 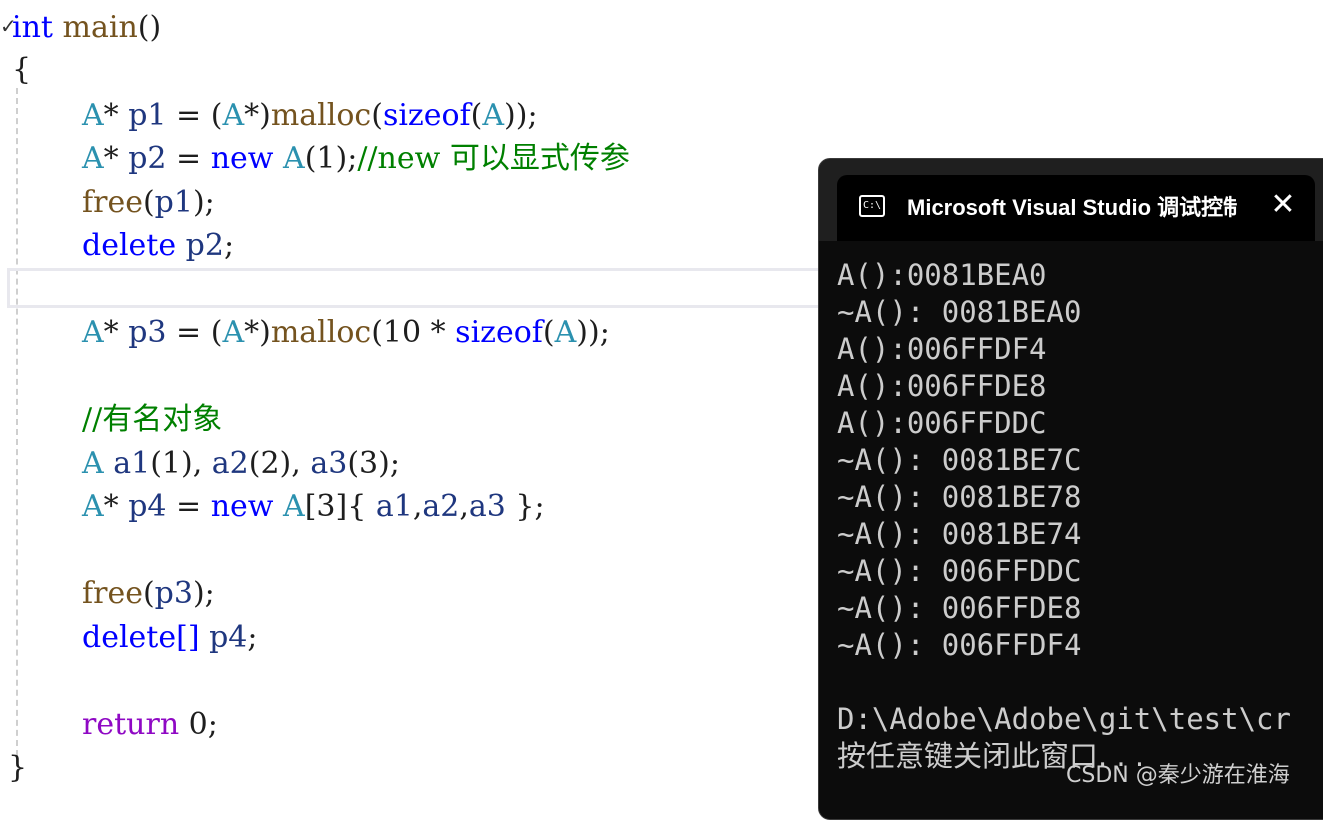 What do you see at coordinates (959, 608) in the screenshot?
I see `output-line: ~A(): 006FFDE8` at bounding box center [959, 608].